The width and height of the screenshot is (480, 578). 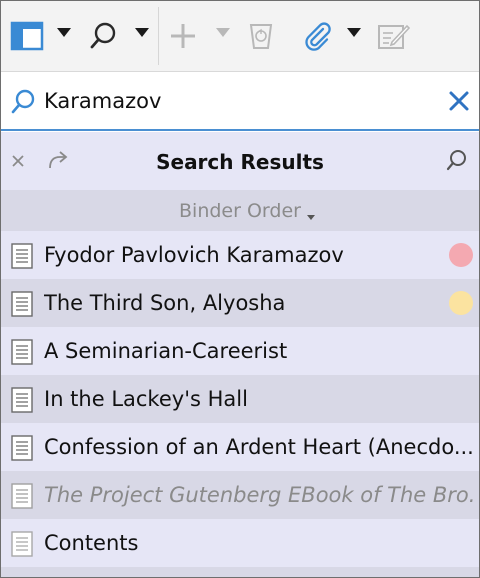 I want to click on item-title: The Third Son, Alyosha, so click(x=165, y=303).